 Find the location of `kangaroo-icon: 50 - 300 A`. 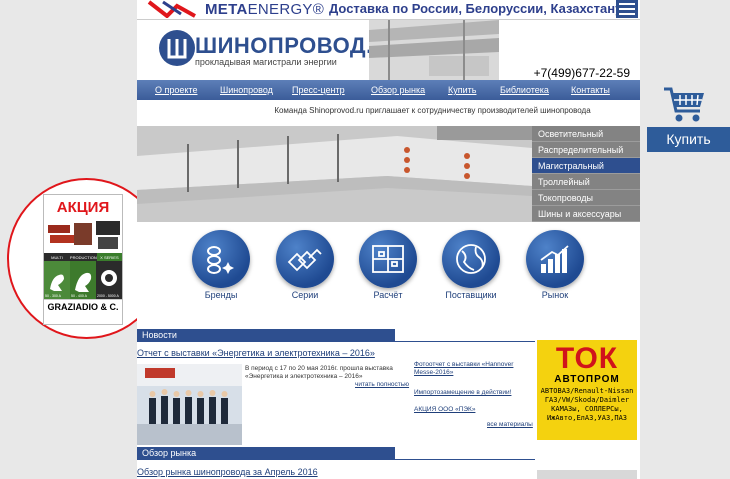

kangaroo-icon: 50 - 300 A is located at coordinates (57, 280).